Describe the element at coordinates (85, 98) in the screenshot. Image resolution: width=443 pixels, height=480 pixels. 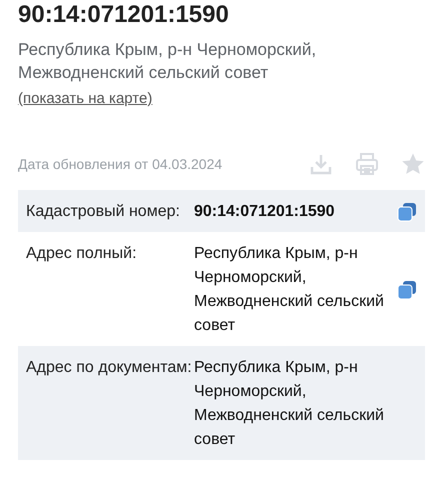
I see `show-on-map-link: (показать на карте)` at that location.